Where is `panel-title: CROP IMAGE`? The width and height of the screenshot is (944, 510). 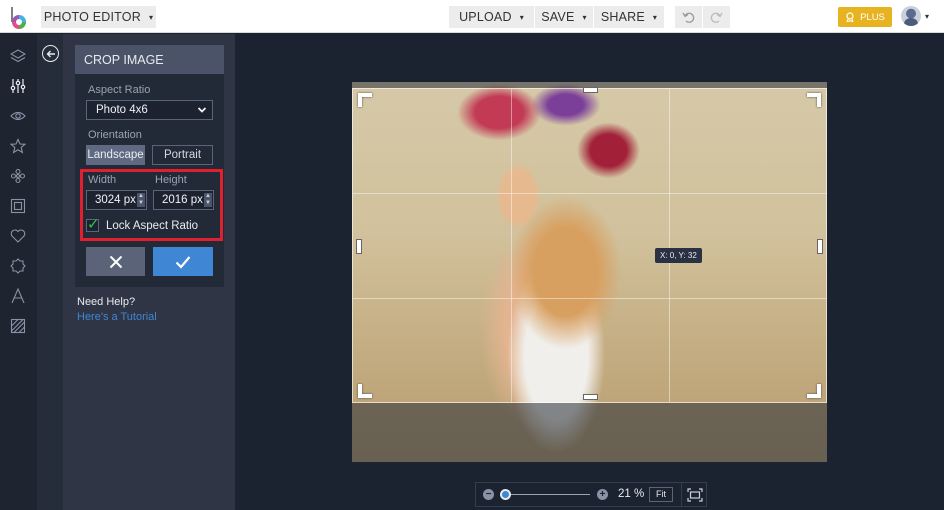 panel-title: CROP IMAGE is located at coordinates (149, 59).